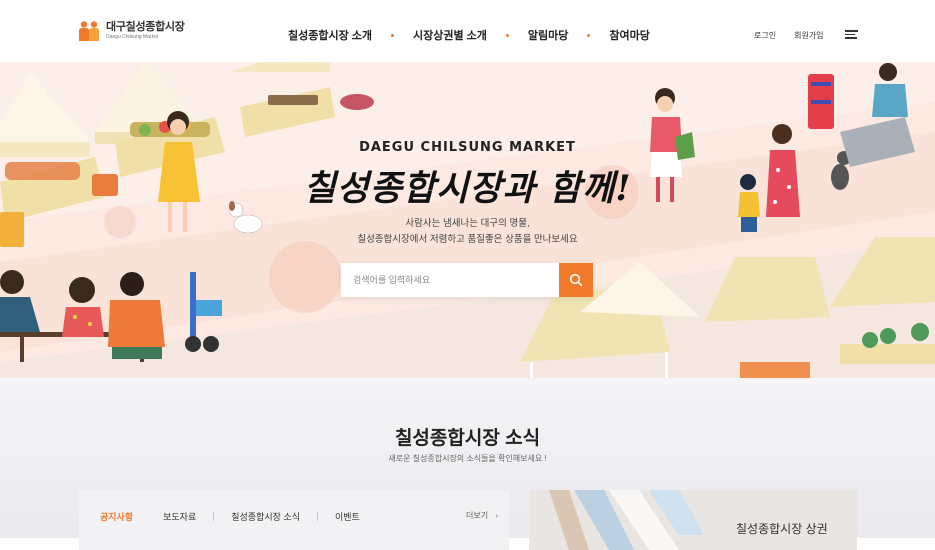 This screenshot has width=935, height=550. What do you see at coordinates (467, 147) in the screenshot?
I see `hero-eyebrow: DAEGU CHILSUNG MARKET` at bounding box center [467, 147].